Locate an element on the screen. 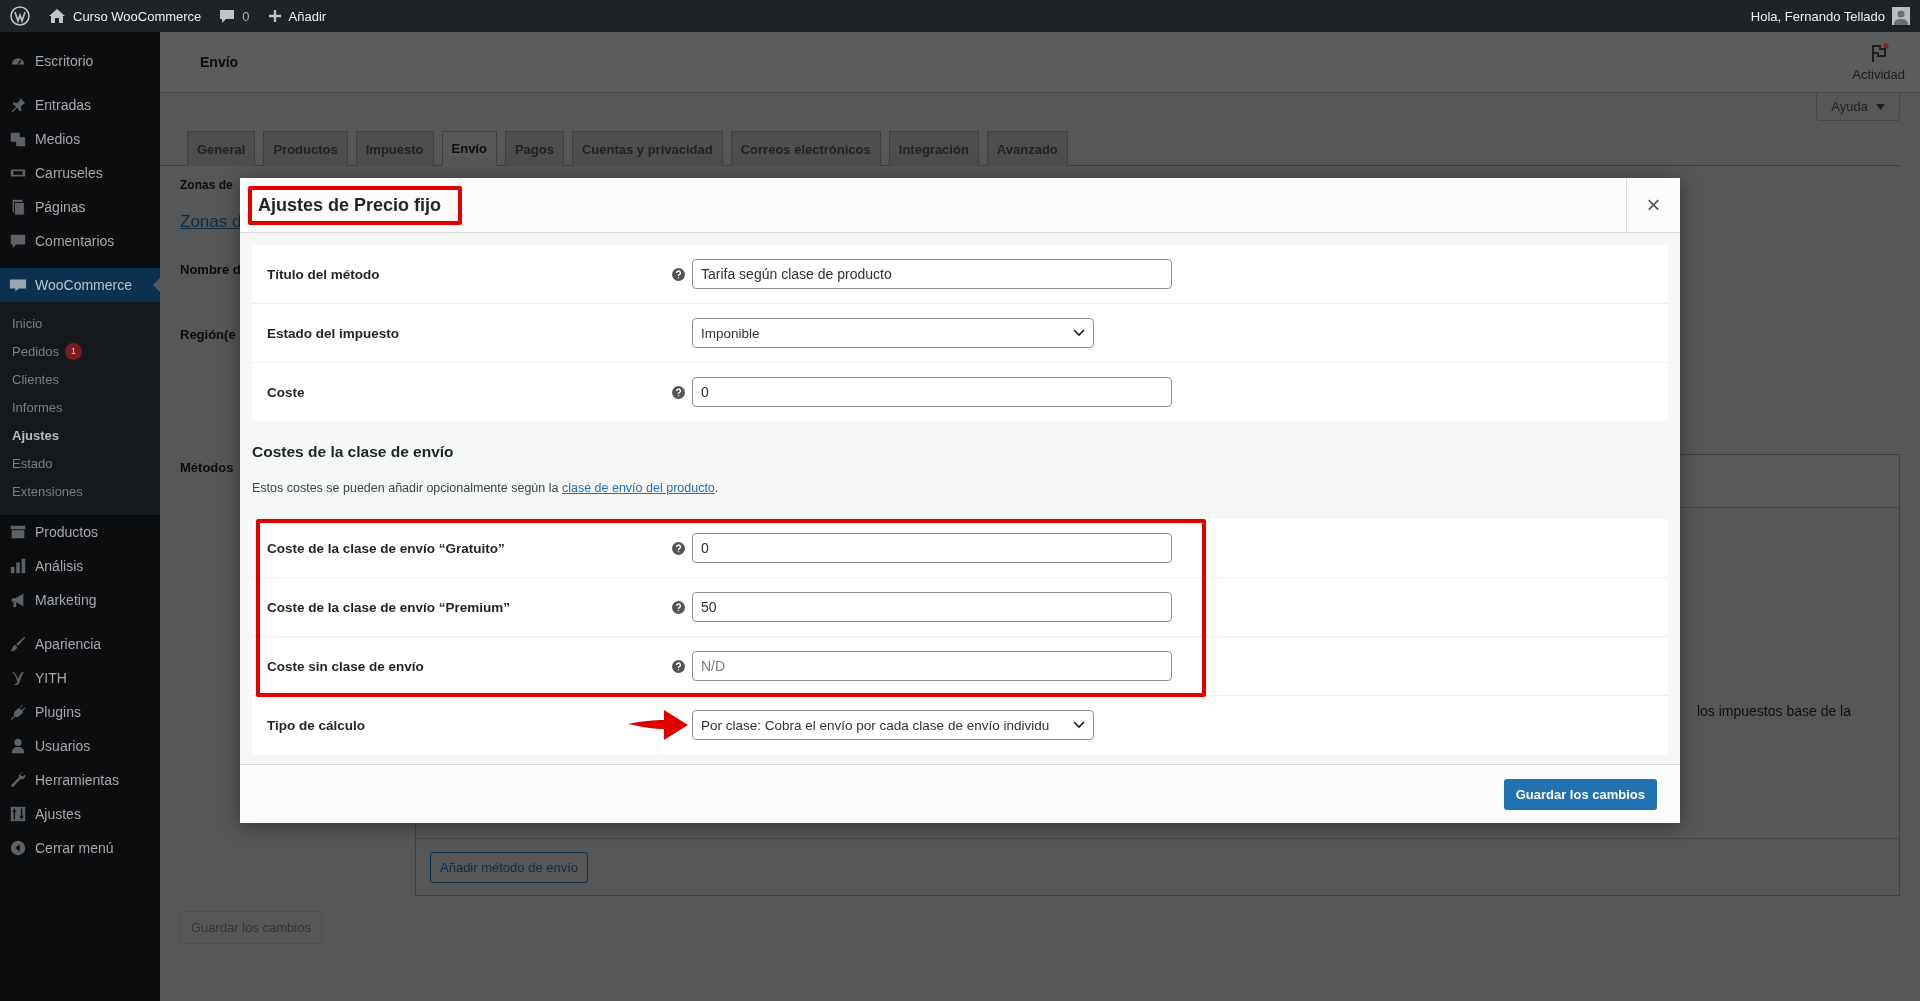 The width and height of the screenshot is (1920, 1001). menu-item: Comentarios is located at coordinates (80, 241).